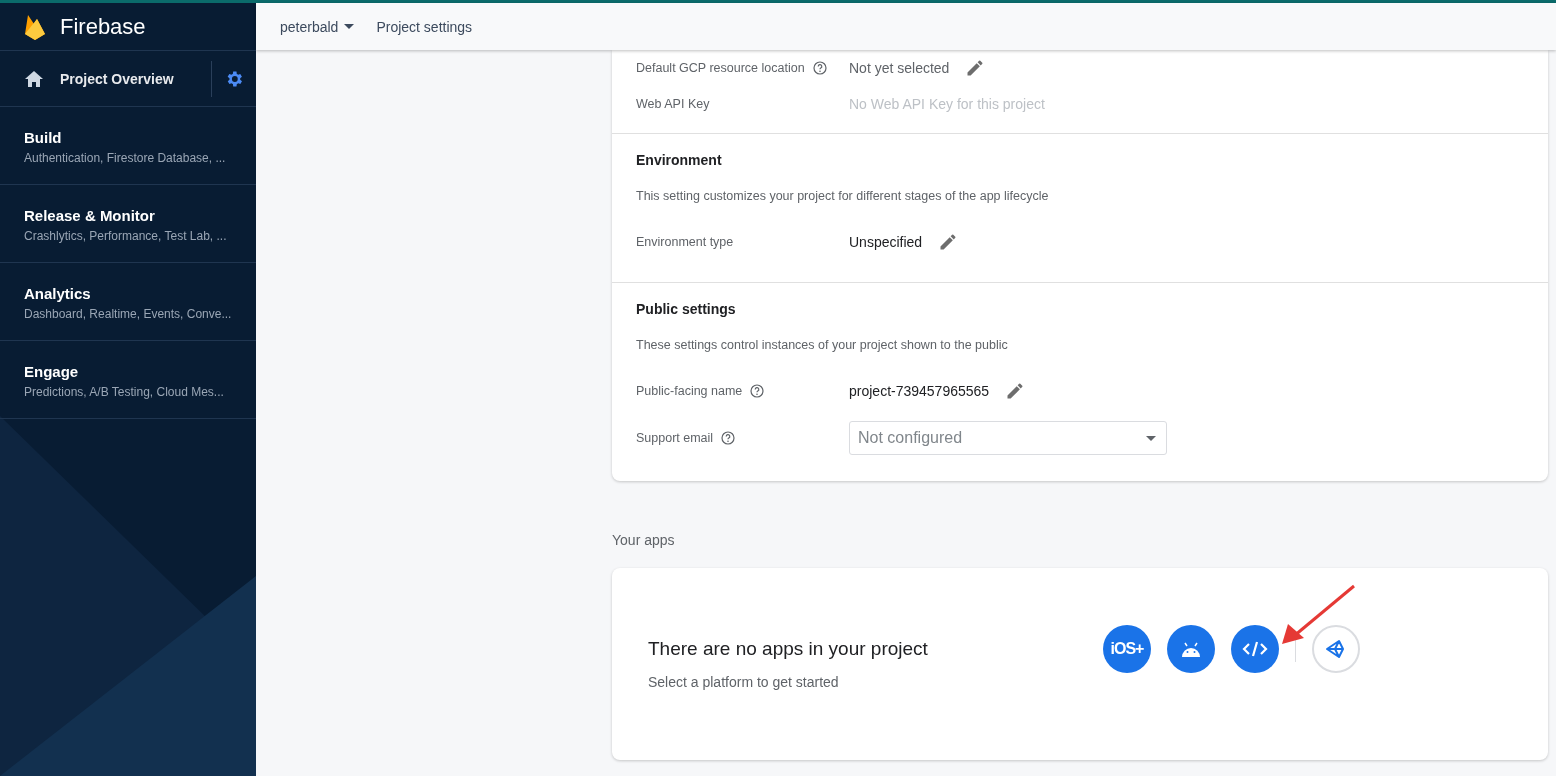 Image resolution: width=1556 pixels, height=776 pixels. What do you see at coordinates (673, 104) in the screenshot?
I see `field-label: Web API Key` at bounding box center [673, 104].